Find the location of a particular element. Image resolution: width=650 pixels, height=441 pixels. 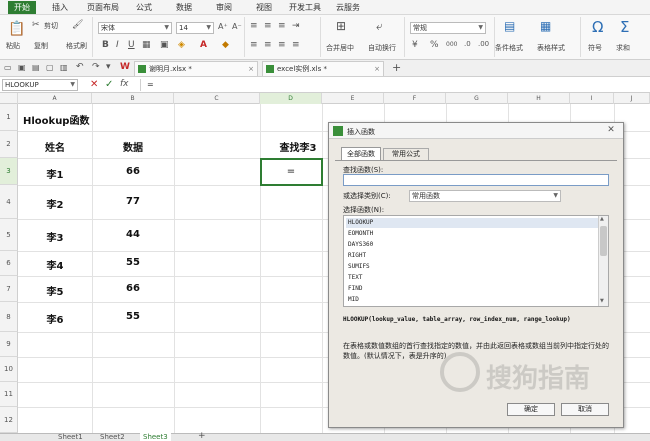

column-header-b: B is located at coordinates (133, 98).